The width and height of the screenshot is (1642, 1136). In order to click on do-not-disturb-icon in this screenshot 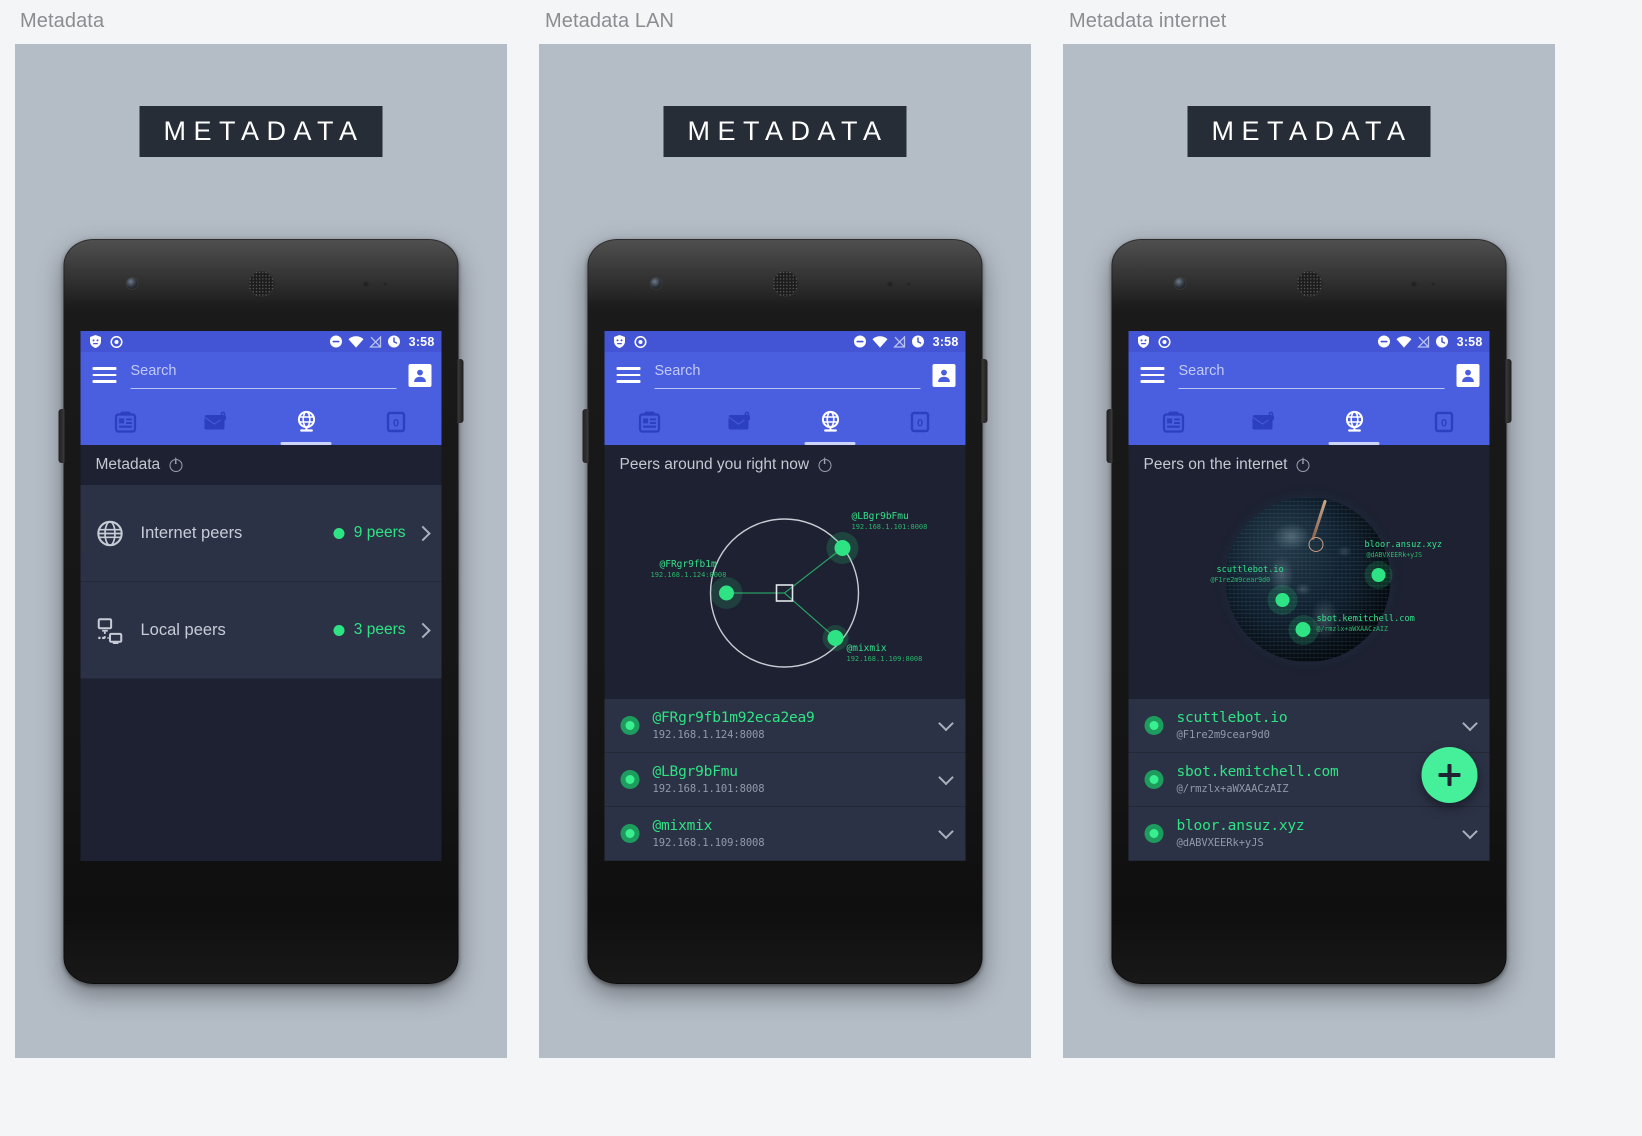, I will do `click(860, 341)`.